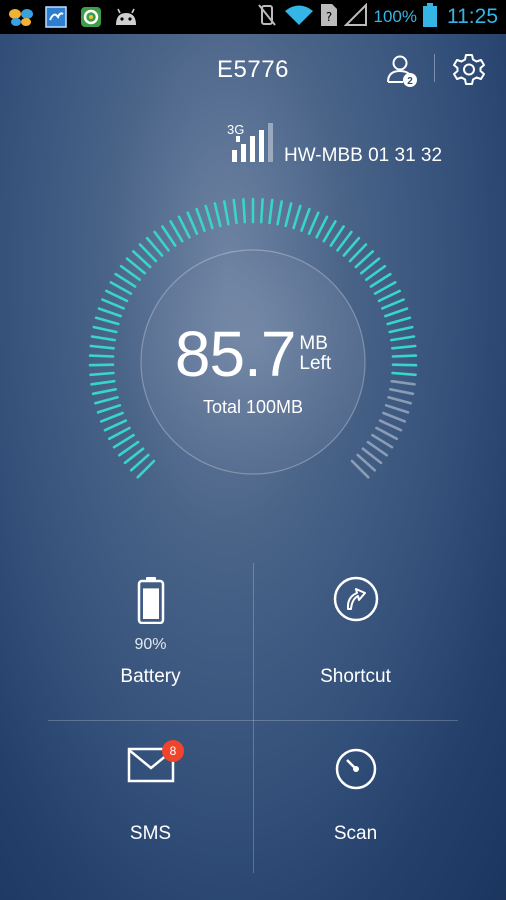 This screenshot has height=900, width=506. I want to click on usage-readout: 85.7 MB Left, so click(253, 354).